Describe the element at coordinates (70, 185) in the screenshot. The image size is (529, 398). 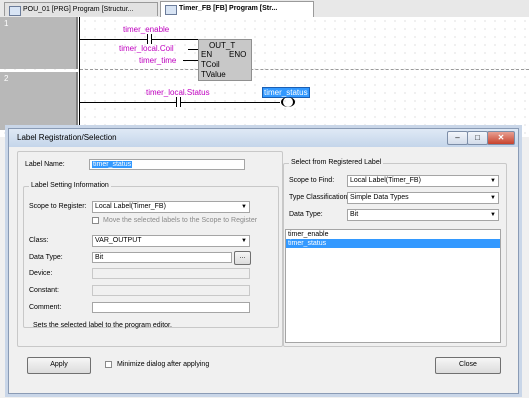
I see `setting-group-title: Label Setting Information` at that location.